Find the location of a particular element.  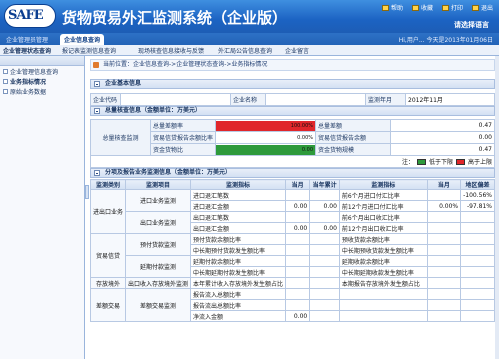

table-row: 贸易信贷 预付货款监测 预付货款余额比率 预收货款余额比率 is located at coordinates (292, 255).